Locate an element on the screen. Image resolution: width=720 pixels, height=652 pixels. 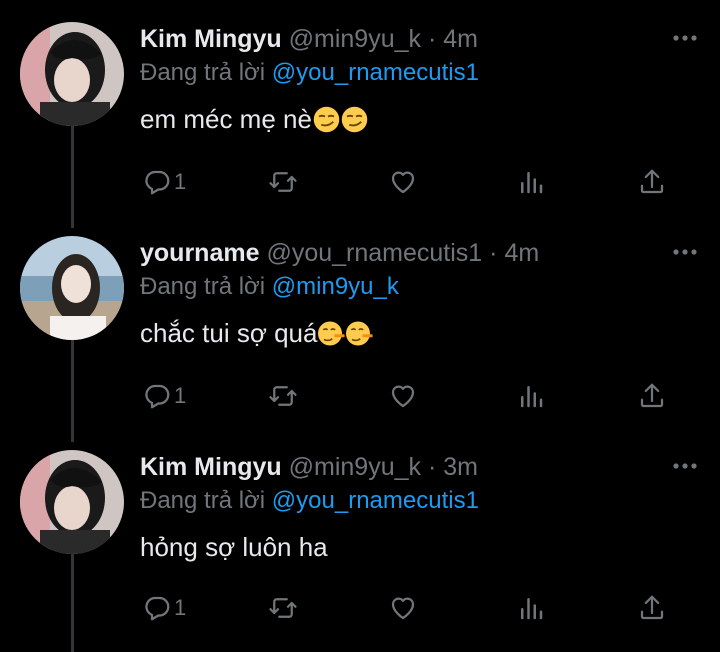
reply-mention-link: @min9yu_k is located at coordinates (335, 286).